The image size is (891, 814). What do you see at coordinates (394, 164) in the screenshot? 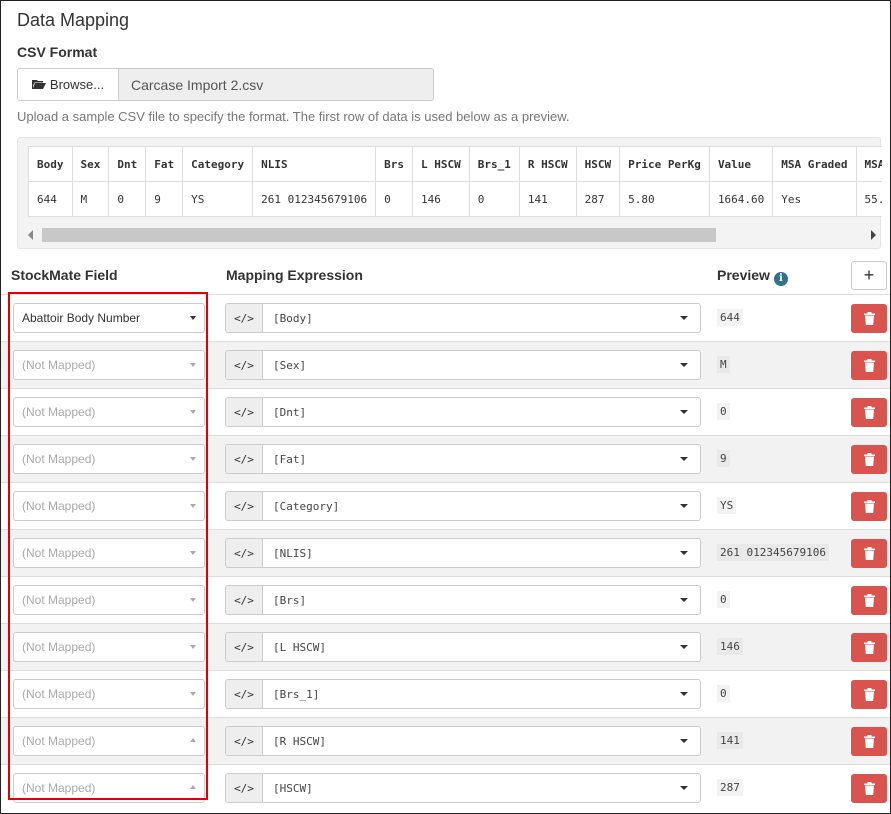
I see `csv-column-header: Brs` at bounding box center [394, 164].